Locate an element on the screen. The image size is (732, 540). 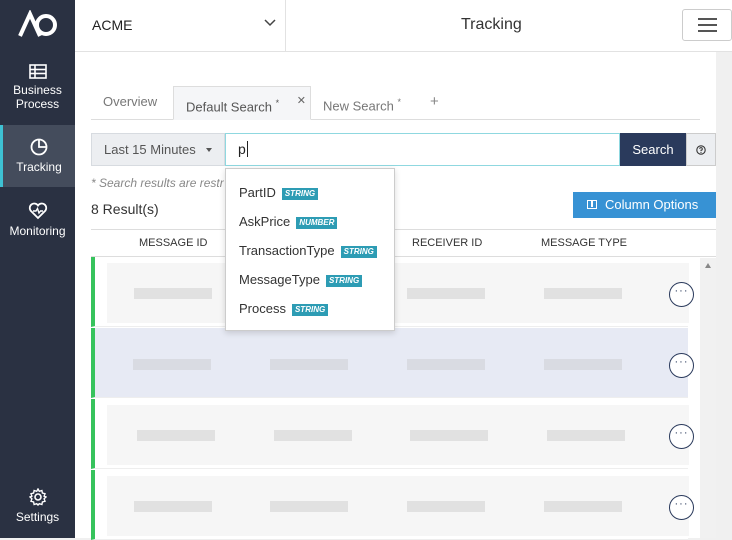
tab-overview: Overview is located at coordinates (132, 103).